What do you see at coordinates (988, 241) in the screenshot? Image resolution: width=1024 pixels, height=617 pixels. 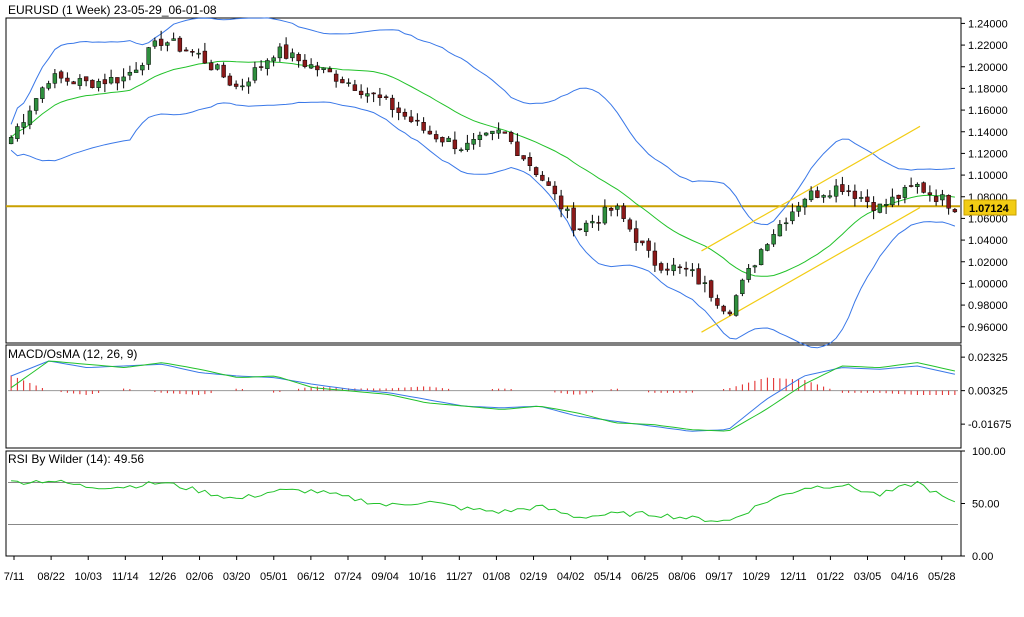 I see `price-tick-label: 1.04000` at bounding box center [988, 241].